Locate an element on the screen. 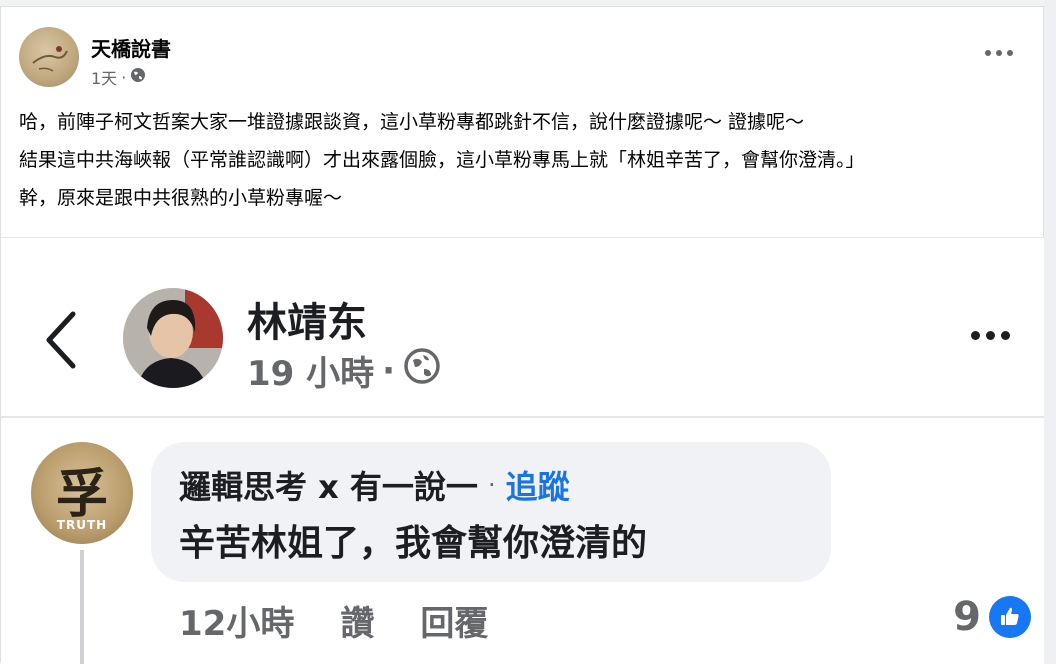 This screenshot has width=1056, height=664. reply-button: 回覆 is located at coordinates (454, 624).